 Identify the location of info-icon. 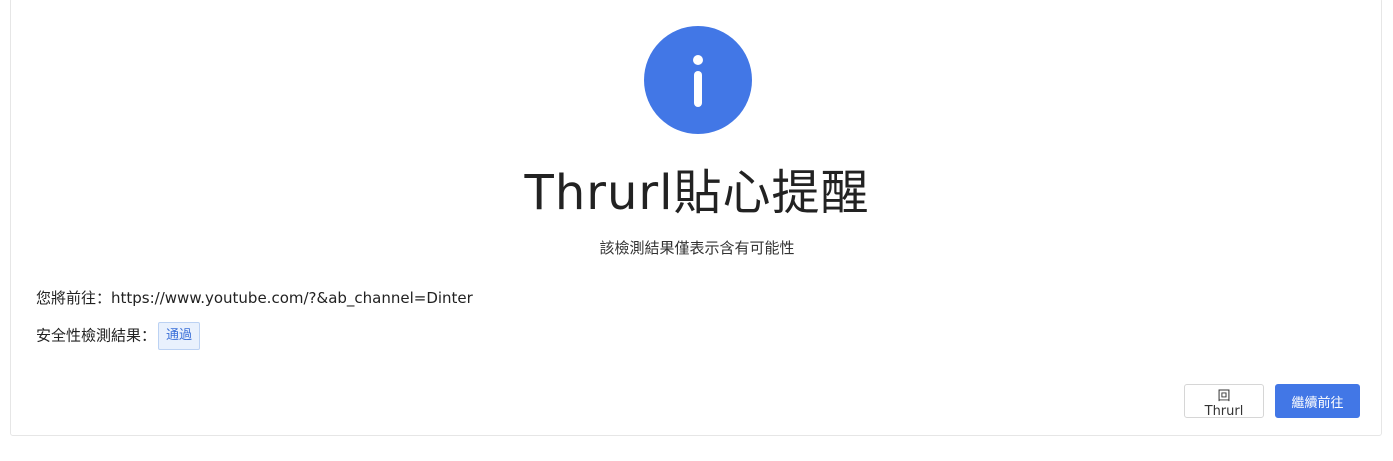
(698, 80).